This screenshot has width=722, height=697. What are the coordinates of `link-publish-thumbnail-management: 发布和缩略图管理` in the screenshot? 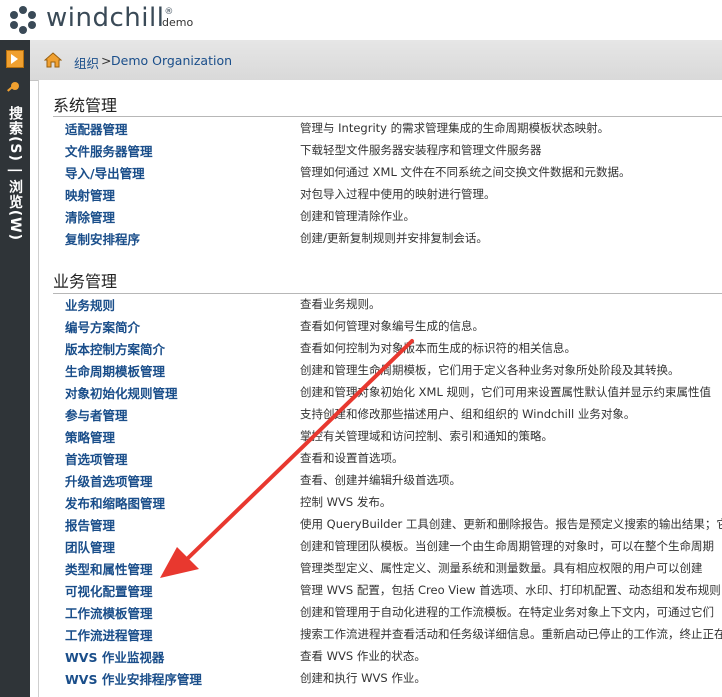 It's located at (115, 502).